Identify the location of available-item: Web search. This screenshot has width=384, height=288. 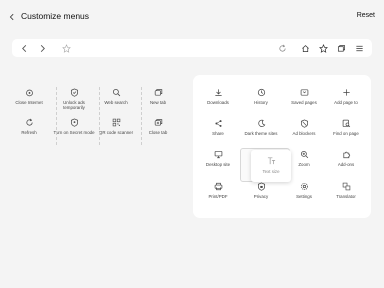
(116, 103).